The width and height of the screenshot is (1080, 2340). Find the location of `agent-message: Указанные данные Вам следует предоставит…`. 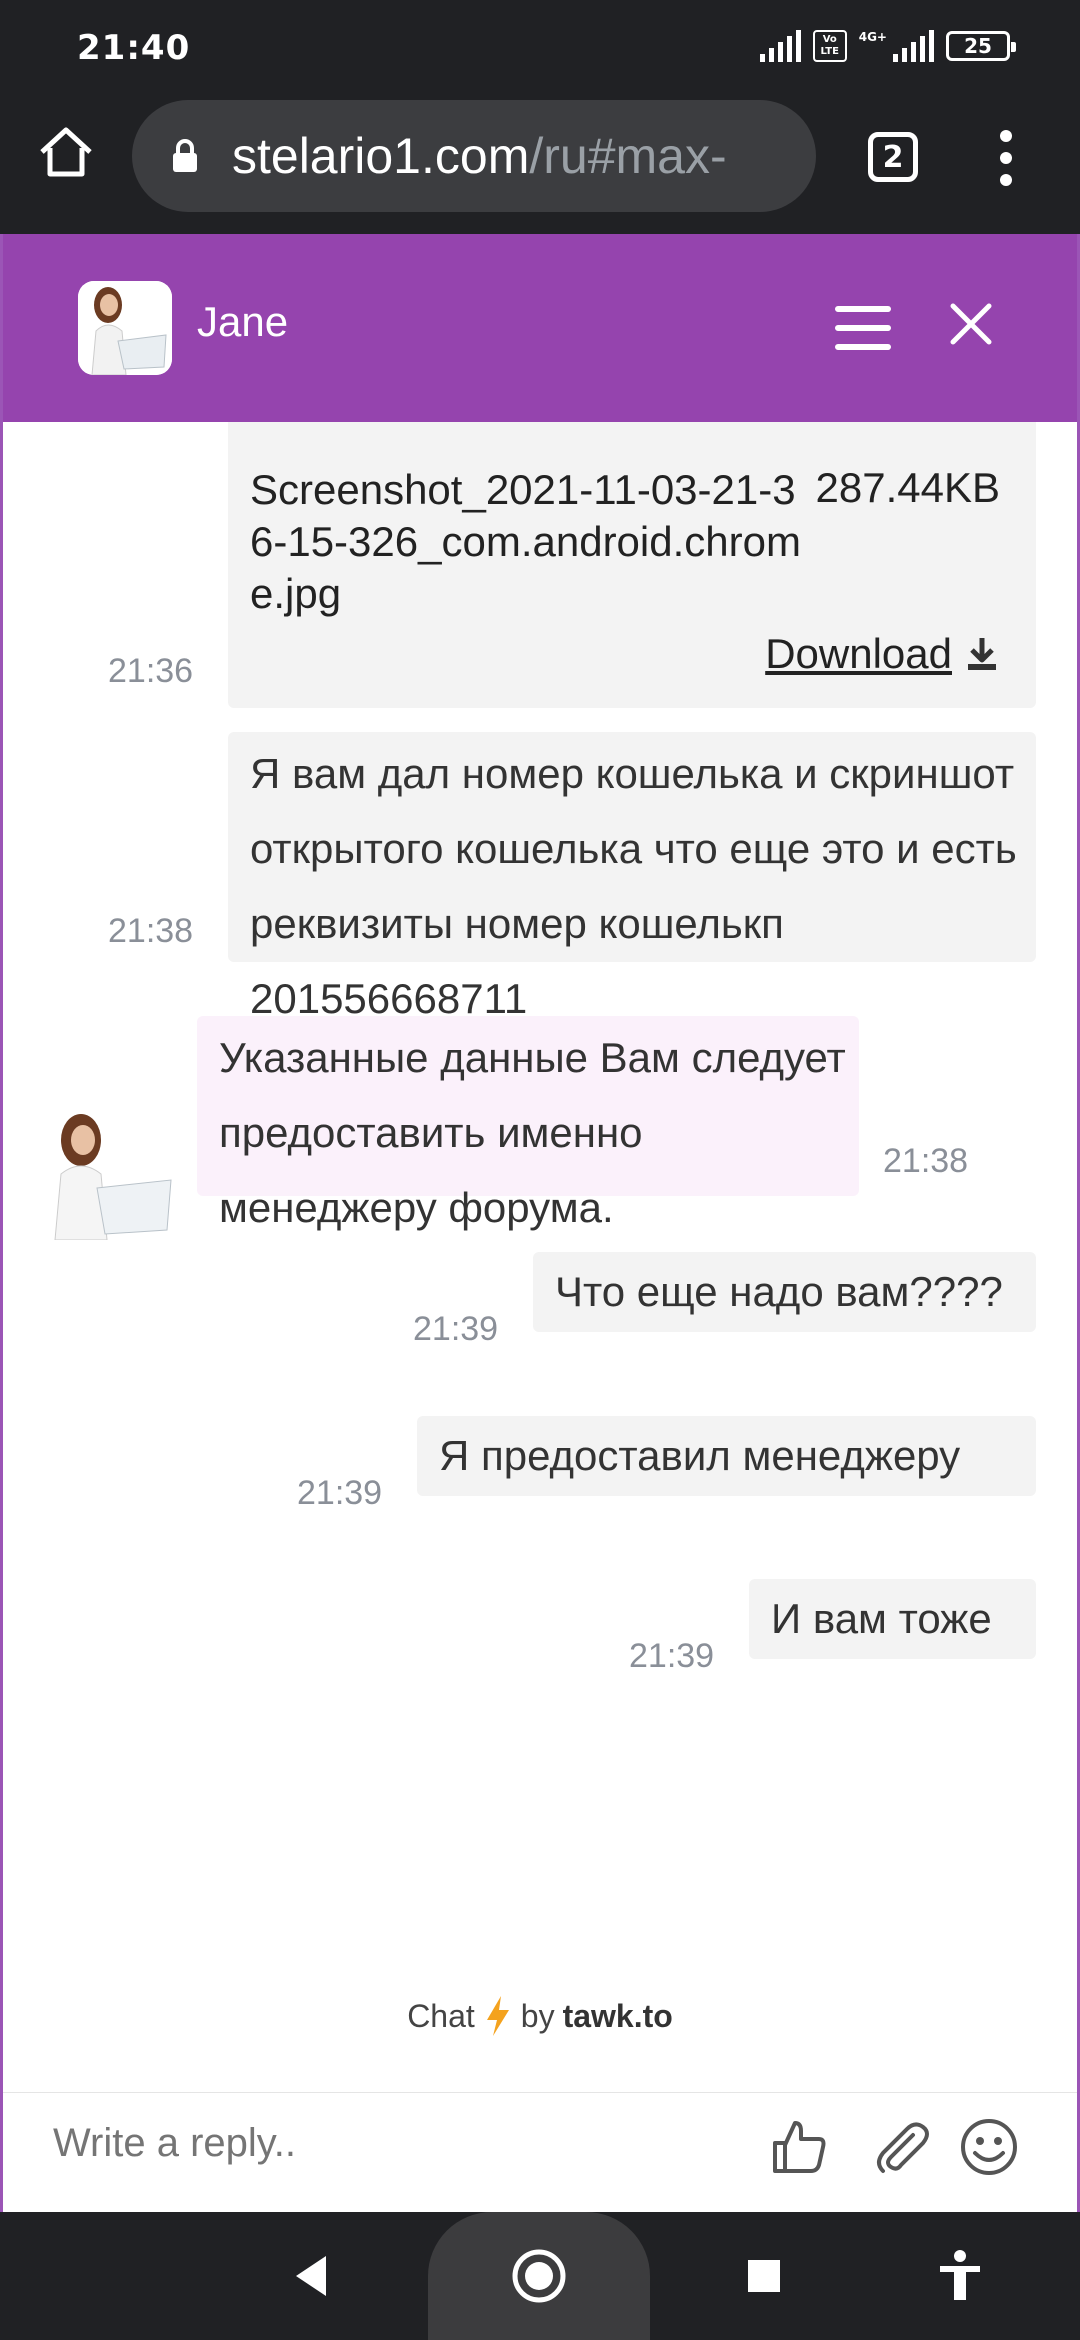

agent-message: Указанные данные Вам следует предоставит… is located at coordinates (528, 1123).